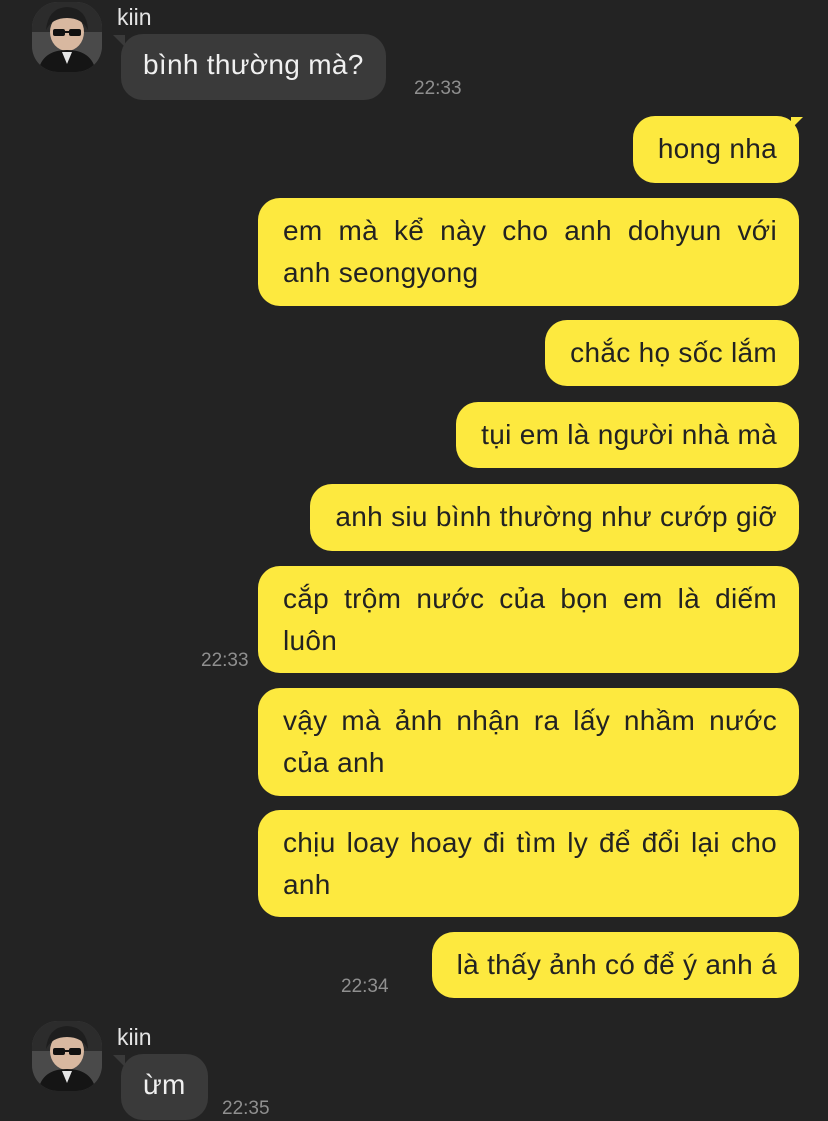 This screenshot has width=828, height=1121. Describe the element at coordinates (615, 965) in the screenshot. I see `message-bubble-outgoing: là thấy ảnh có để ý anh á` at that location.